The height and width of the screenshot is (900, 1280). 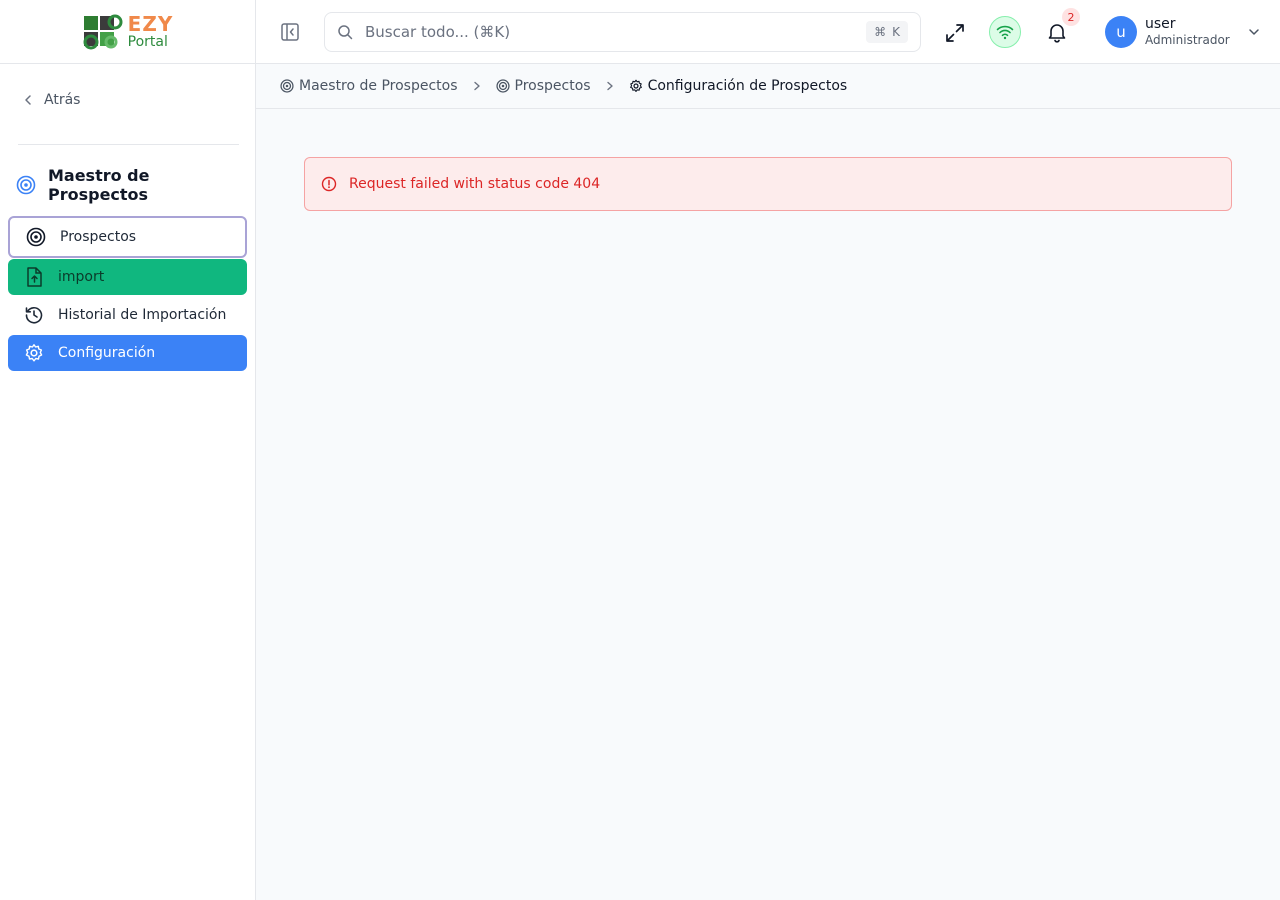 I want to click on logo-text-ezy: EZY, so click(x=150, y=24).